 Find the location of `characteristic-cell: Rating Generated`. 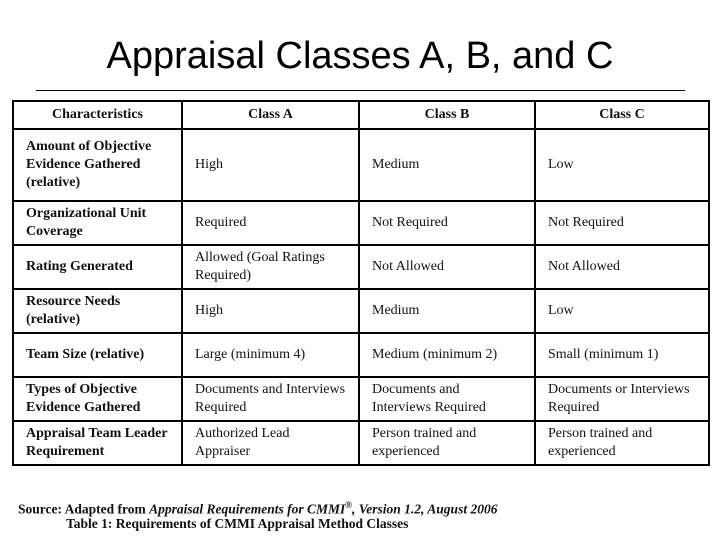

characteristic-cell: Rating Generated is located at coordinates (97, 267).